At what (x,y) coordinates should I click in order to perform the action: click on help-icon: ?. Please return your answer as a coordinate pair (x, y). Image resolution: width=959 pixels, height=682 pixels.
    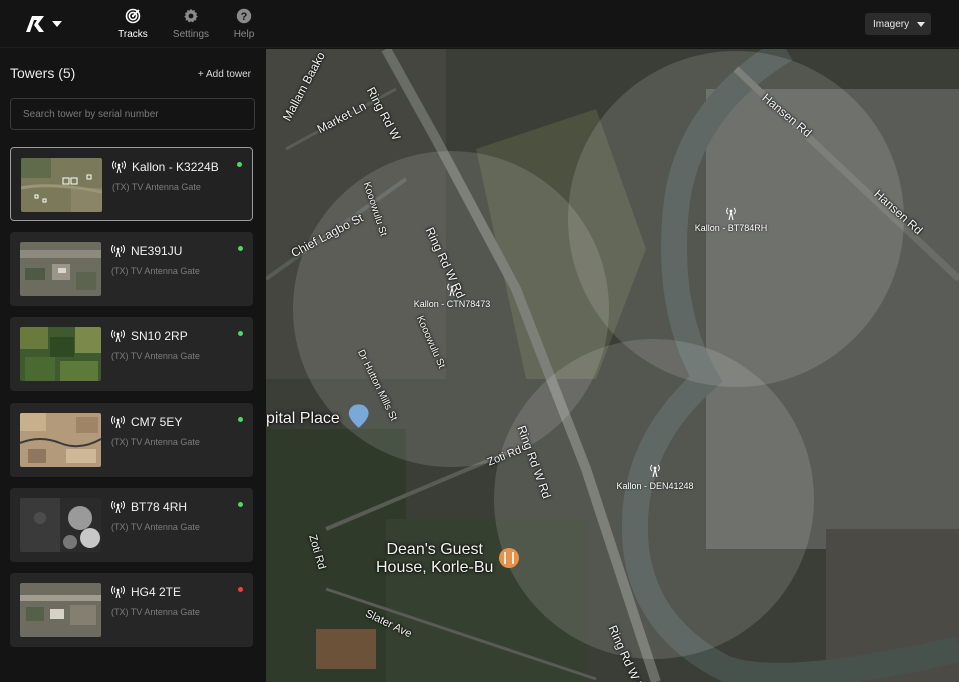
    Looking at the image, I should click on (244, 16).